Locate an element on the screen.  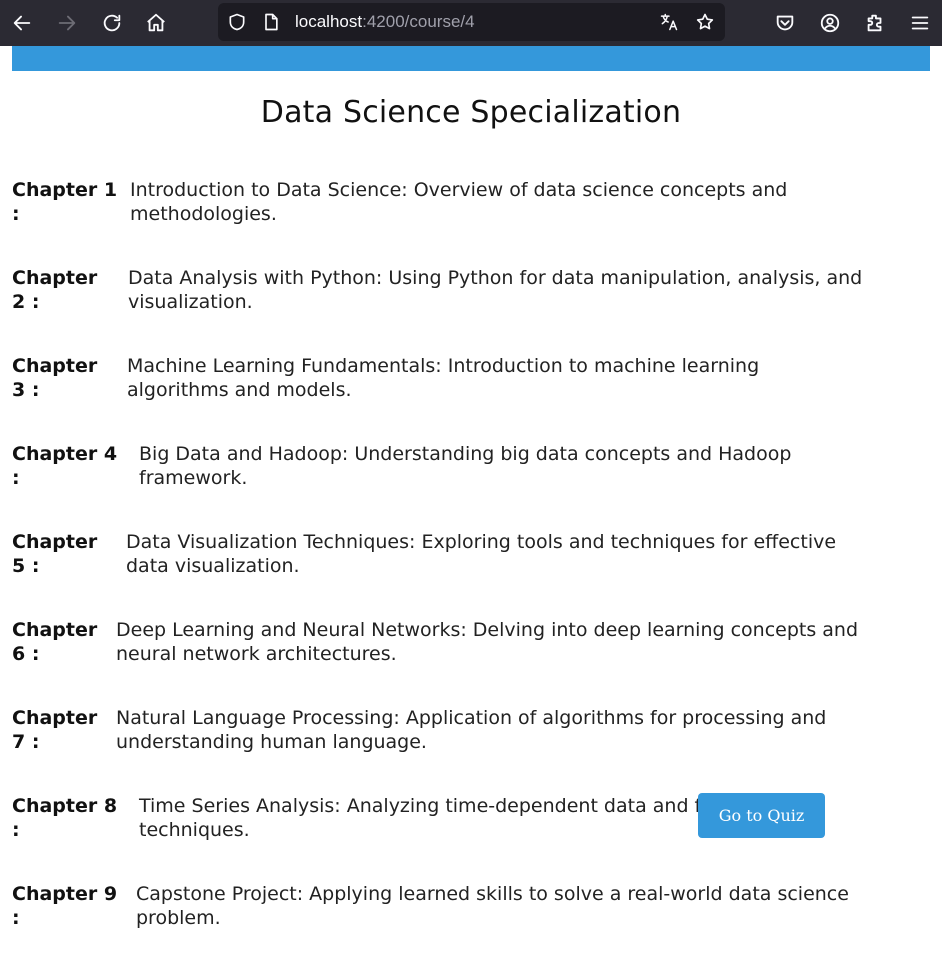
url-path: :4200/course/4 is located at coordinates (418, 21).